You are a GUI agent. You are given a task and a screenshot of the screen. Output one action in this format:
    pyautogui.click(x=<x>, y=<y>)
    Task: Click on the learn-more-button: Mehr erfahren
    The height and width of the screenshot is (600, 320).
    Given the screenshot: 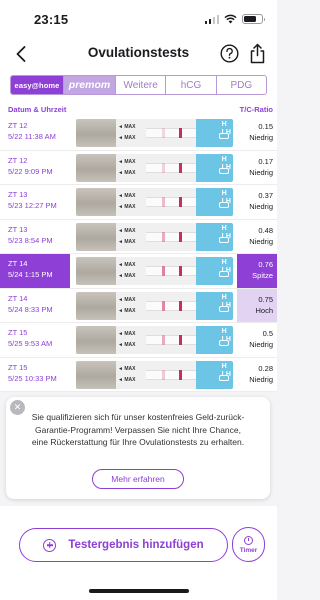 What is the action you would take?
    pyautogui.click(x=138, y=479)
    